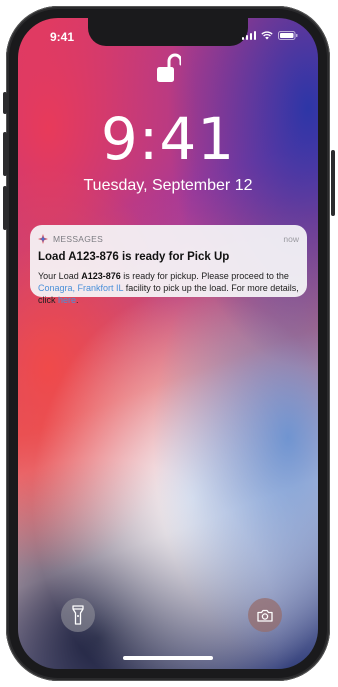 This screenshot has height=687, width=338. I want to click on volume-down-button, so click(5, 208).